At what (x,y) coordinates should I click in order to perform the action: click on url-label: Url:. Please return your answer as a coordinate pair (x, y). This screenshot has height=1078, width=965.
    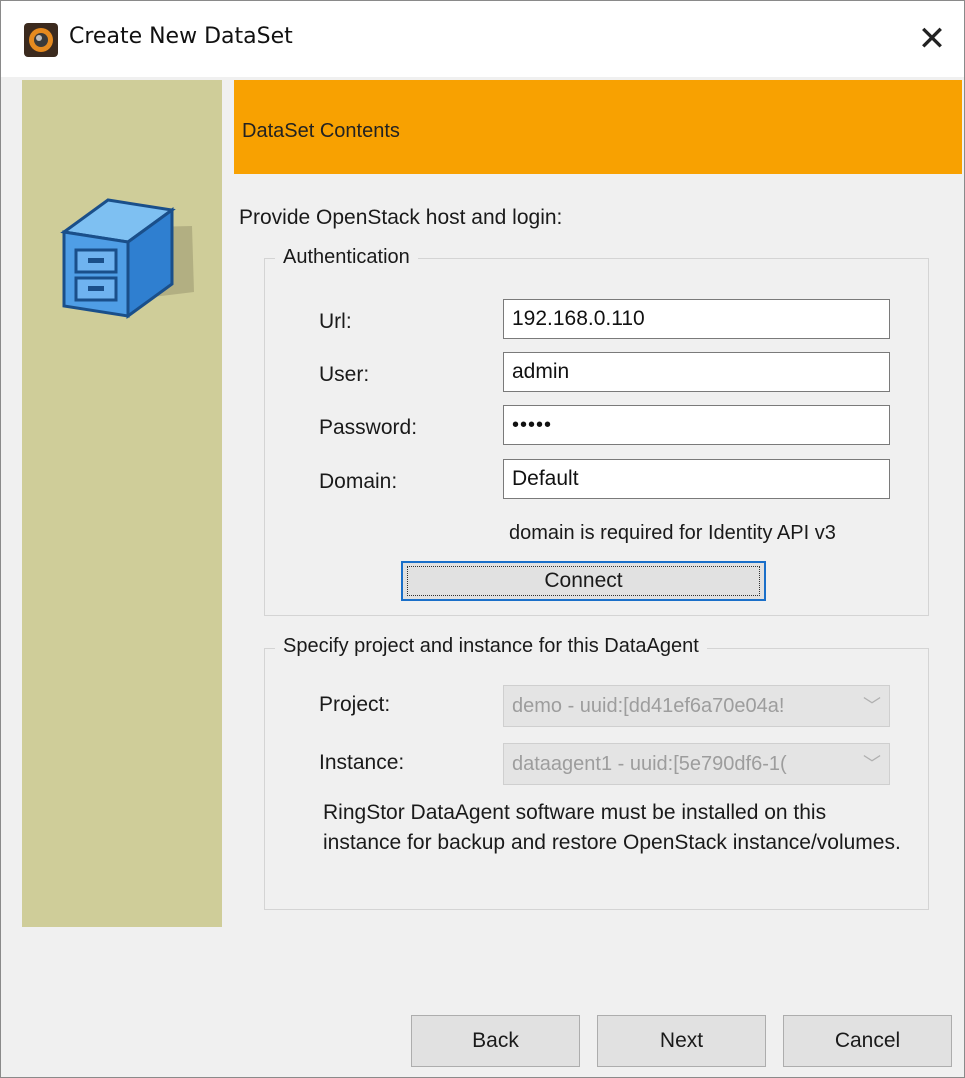
    Looking at the image, I should click on (335, 321).